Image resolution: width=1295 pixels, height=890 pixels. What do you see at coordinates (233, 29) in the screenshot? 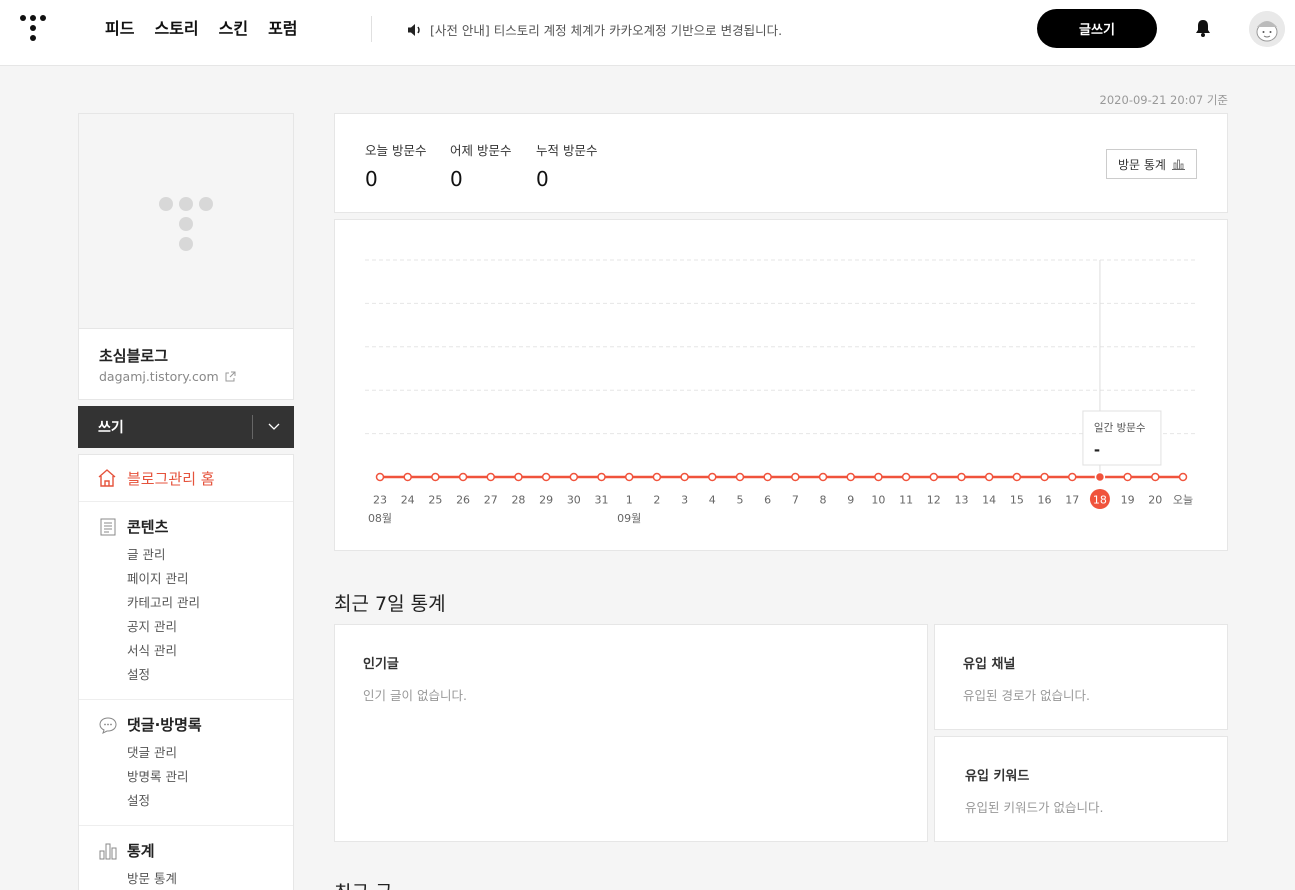
I see `nav-skin: 스킨` at bounding box center [233, 29].